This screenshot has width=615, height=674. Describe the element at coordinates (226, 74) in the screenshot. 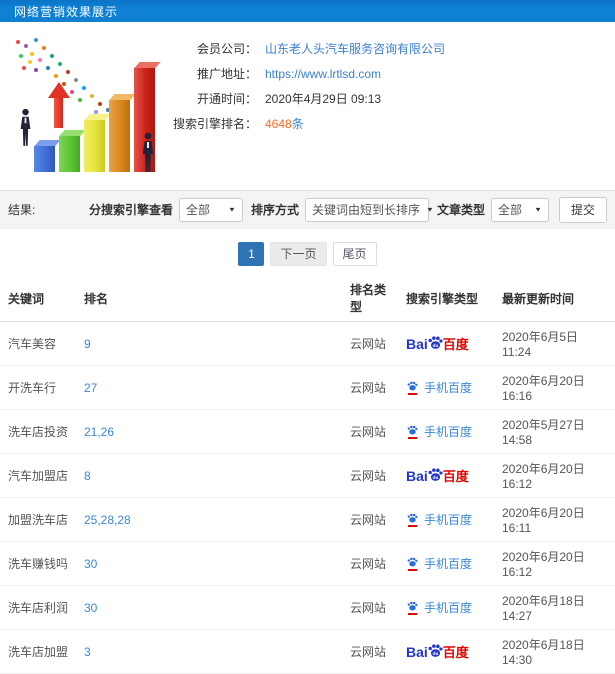

I see `promo-url-label: 推广地址：` at that location.